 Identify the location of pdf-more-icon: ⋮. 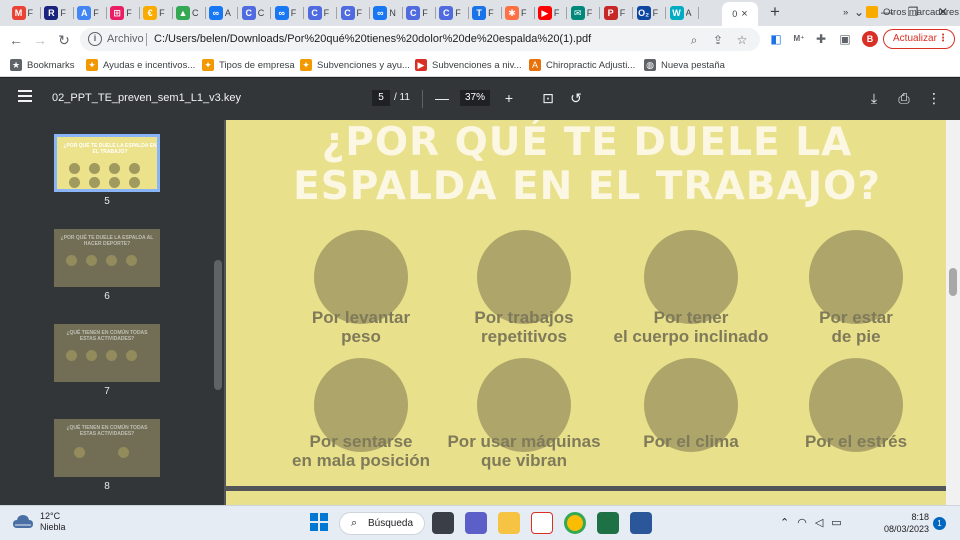
(934, 98).